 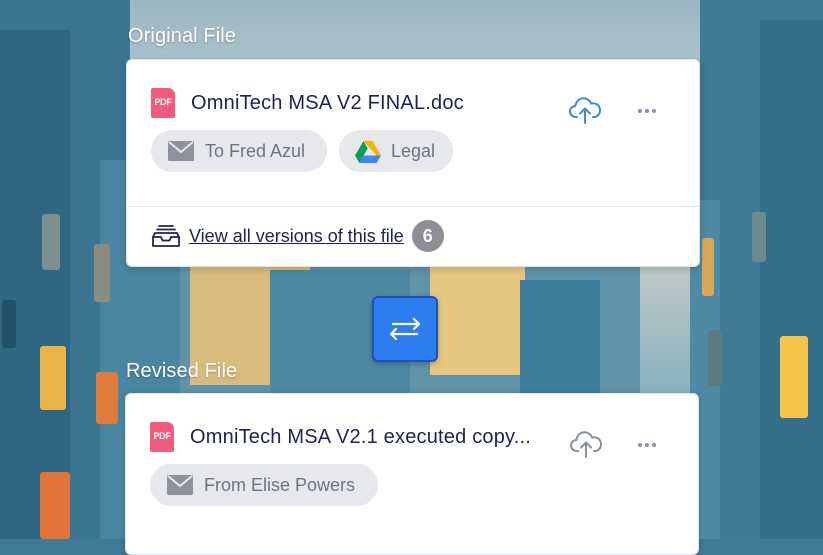 What do you see at coordinates (427, 236) in the screenshot?
I see `versions-count-badge: 6` at bounding box center [427, 236].